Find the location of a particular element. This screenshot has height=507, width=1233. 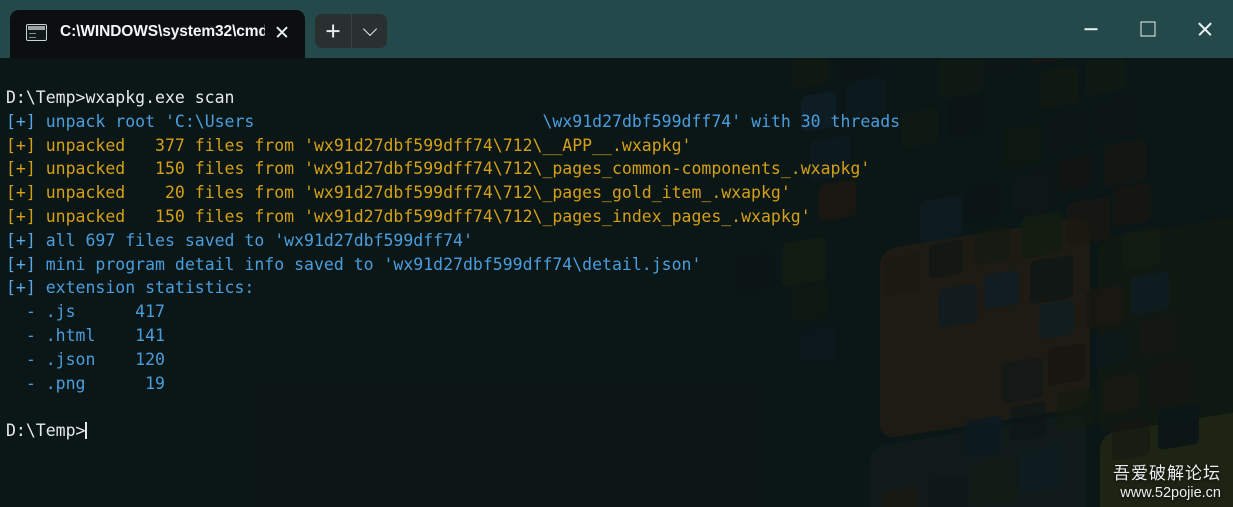

cmd-line: D:\Temp>wxapkg.exe scan is located at coordinates (619, 98).